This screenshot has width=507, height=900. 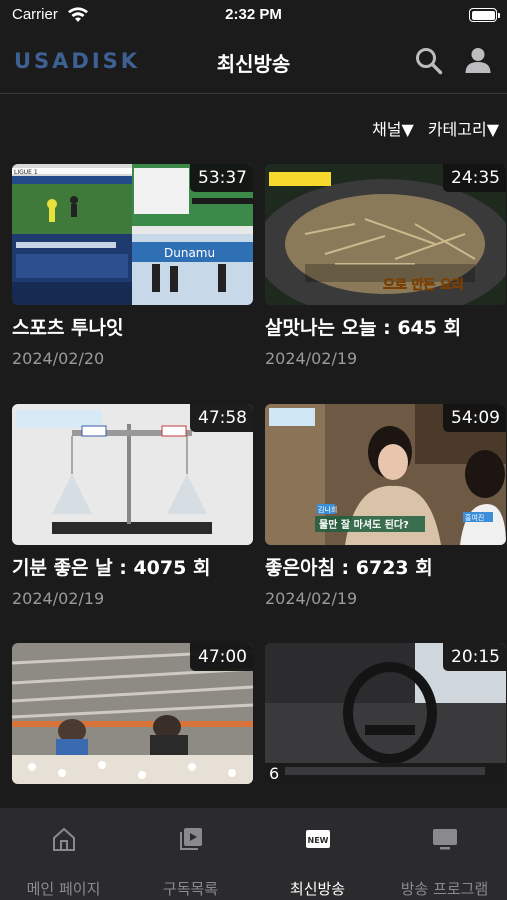 I want to click on video-title: 기분 좋은 날 : 4075 회, so click(x=132, y=566).